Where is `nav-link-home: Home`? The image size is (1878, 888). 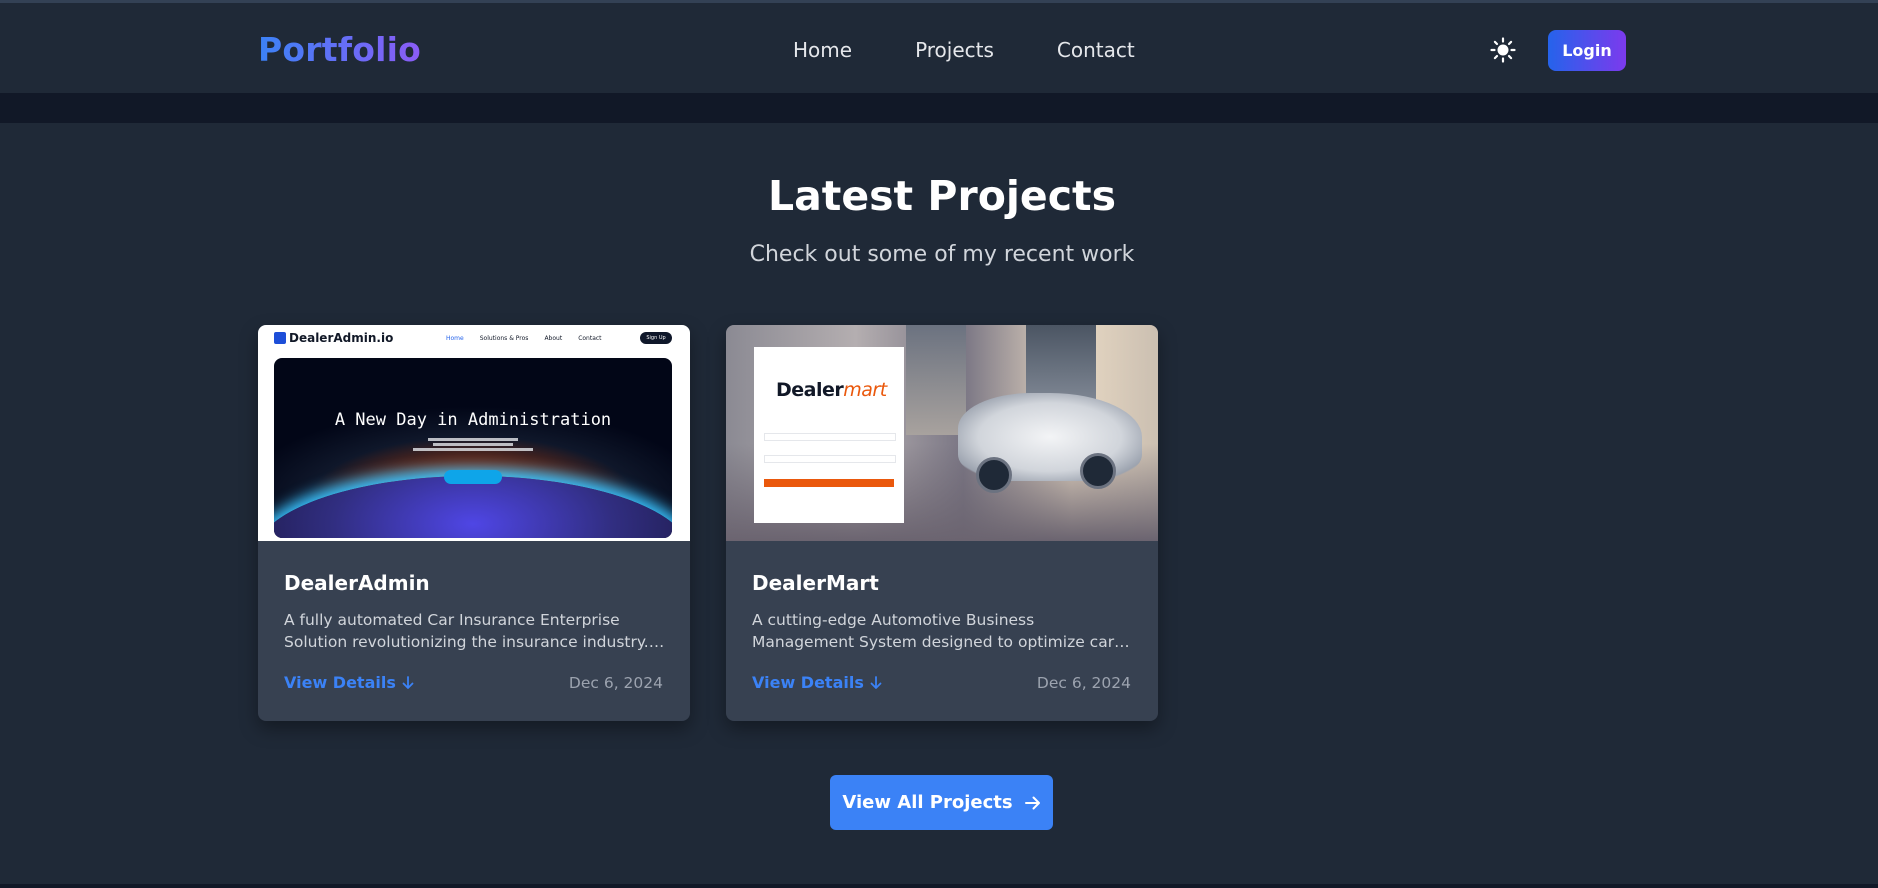
nav-link-home: Home is located at coordinates (822, 50).